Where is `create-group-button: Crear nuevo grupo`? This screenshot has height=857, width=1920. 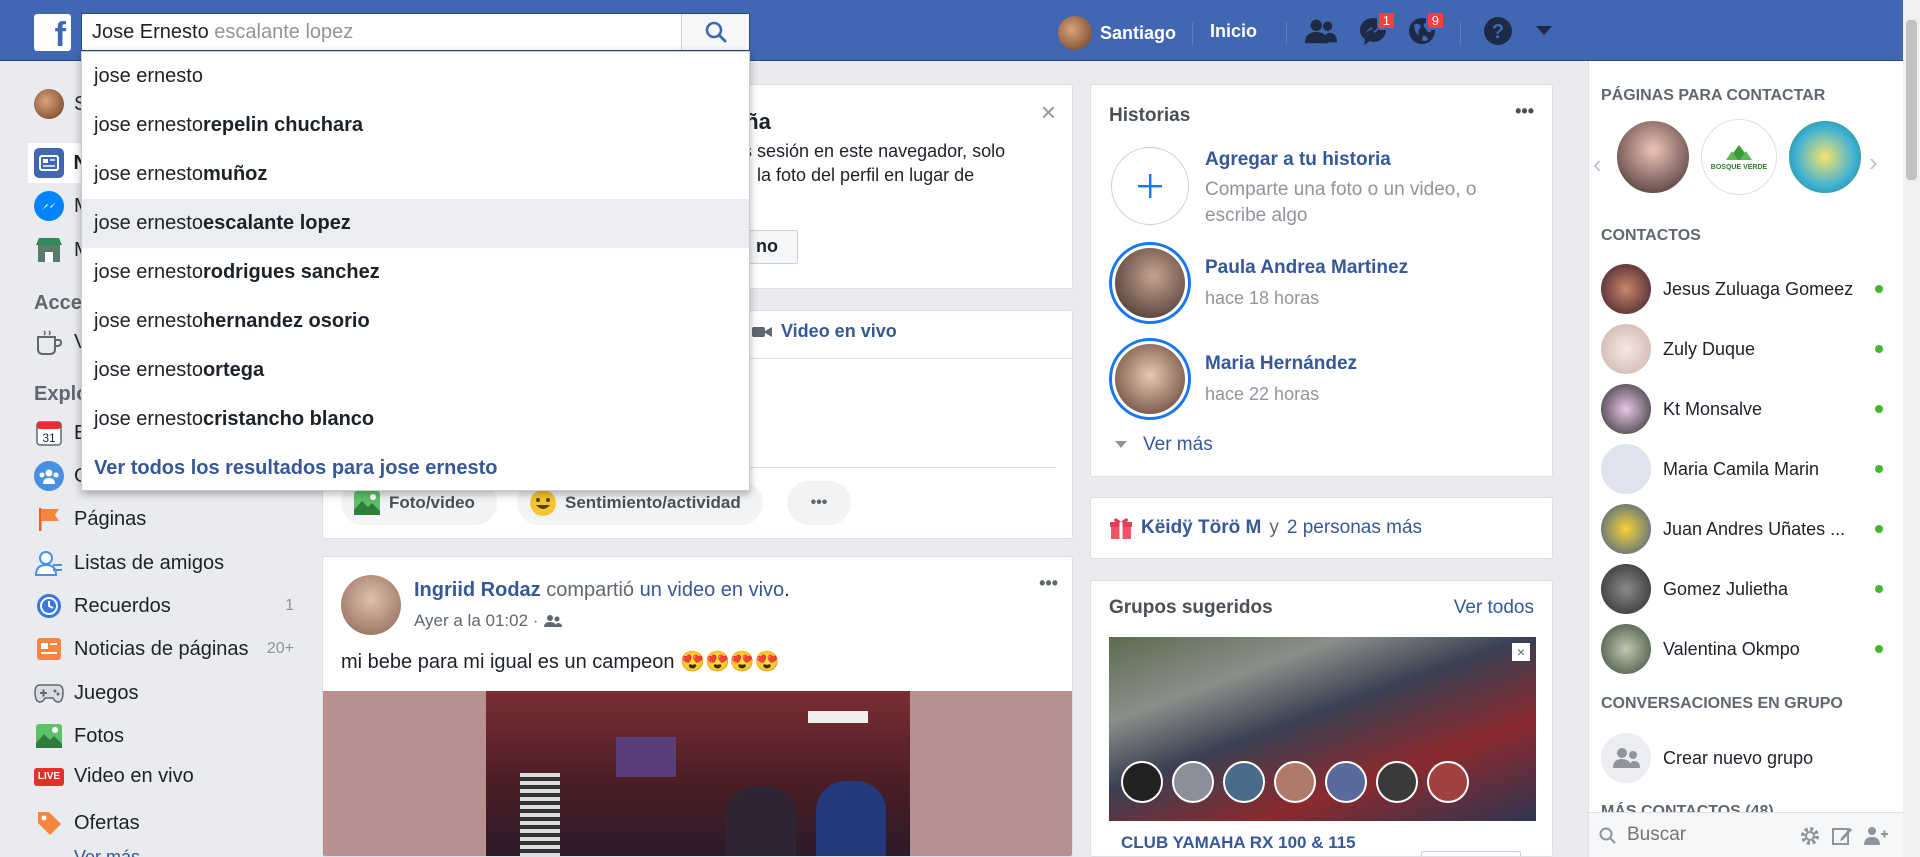
create-group-button: Crear nuevo grupo is located at coordinates (1746, 758).